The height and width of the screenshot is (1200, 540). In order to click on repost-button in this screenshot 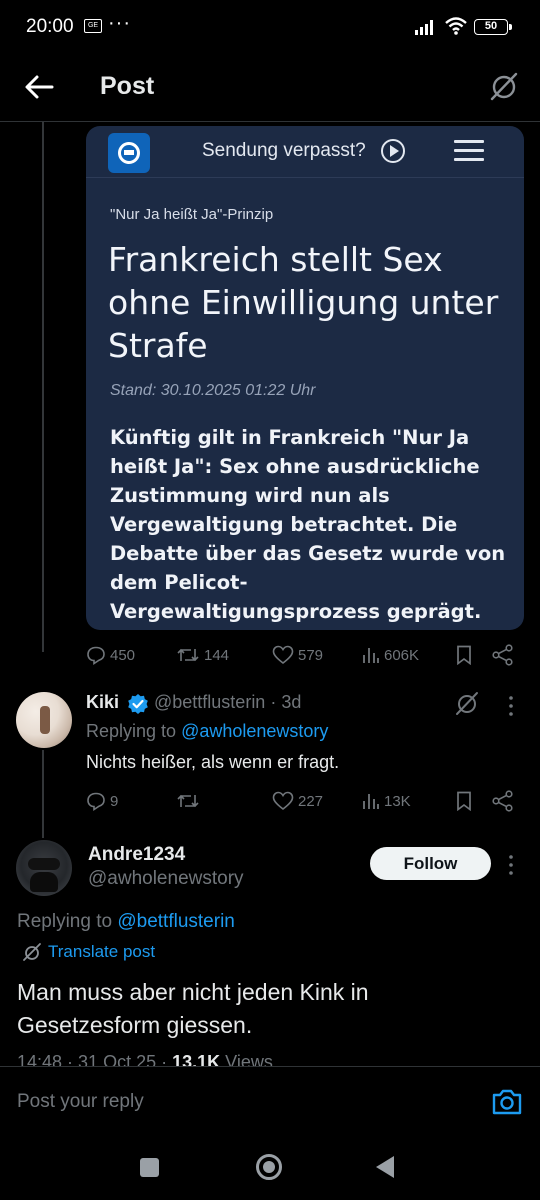, I will do `click(190, 801)`.